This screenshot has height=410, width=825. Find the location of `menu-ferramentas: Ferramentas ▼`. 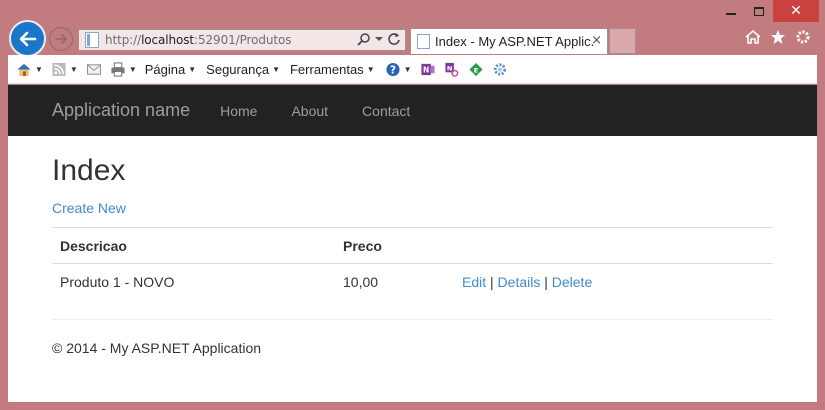

menu-ferramentas: Ferramentas ▼ is located at coordinates (332, 69).